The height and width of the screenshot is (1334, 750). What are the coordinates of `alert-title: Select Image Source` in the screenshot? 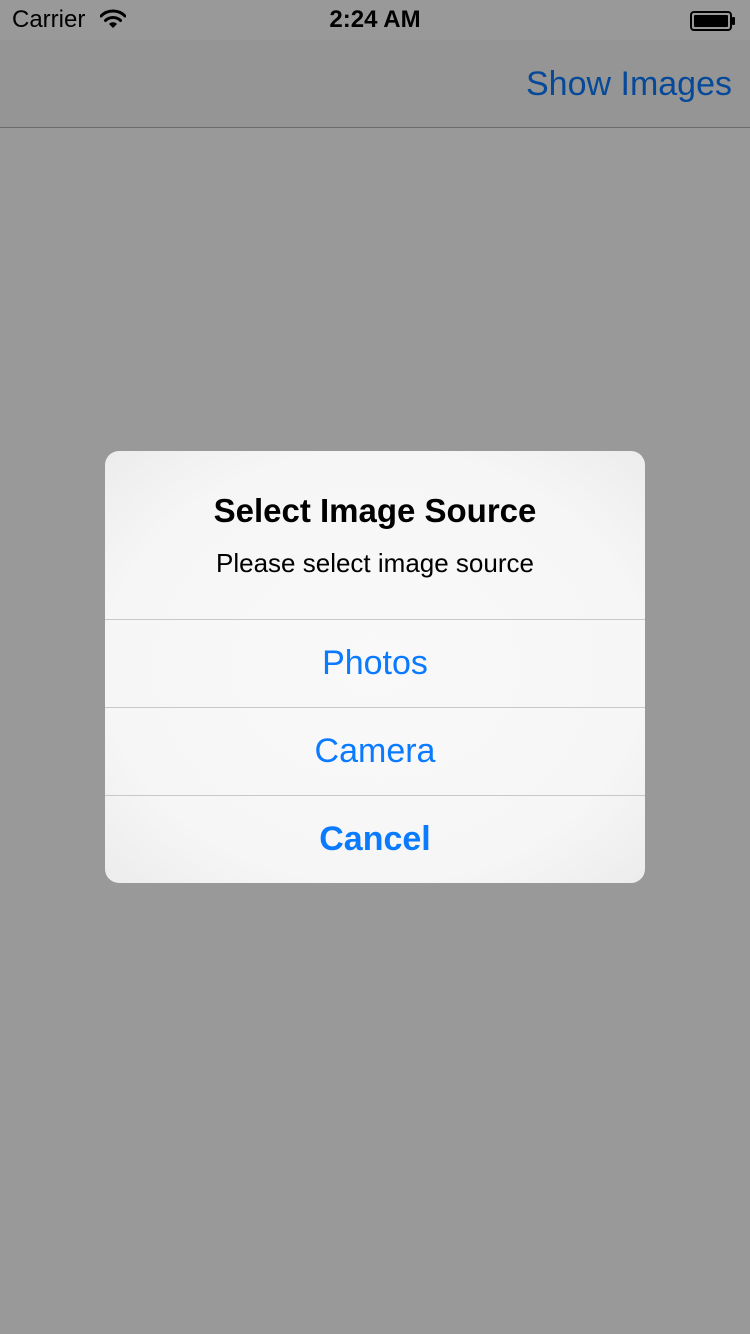 It's located at (375, 510).